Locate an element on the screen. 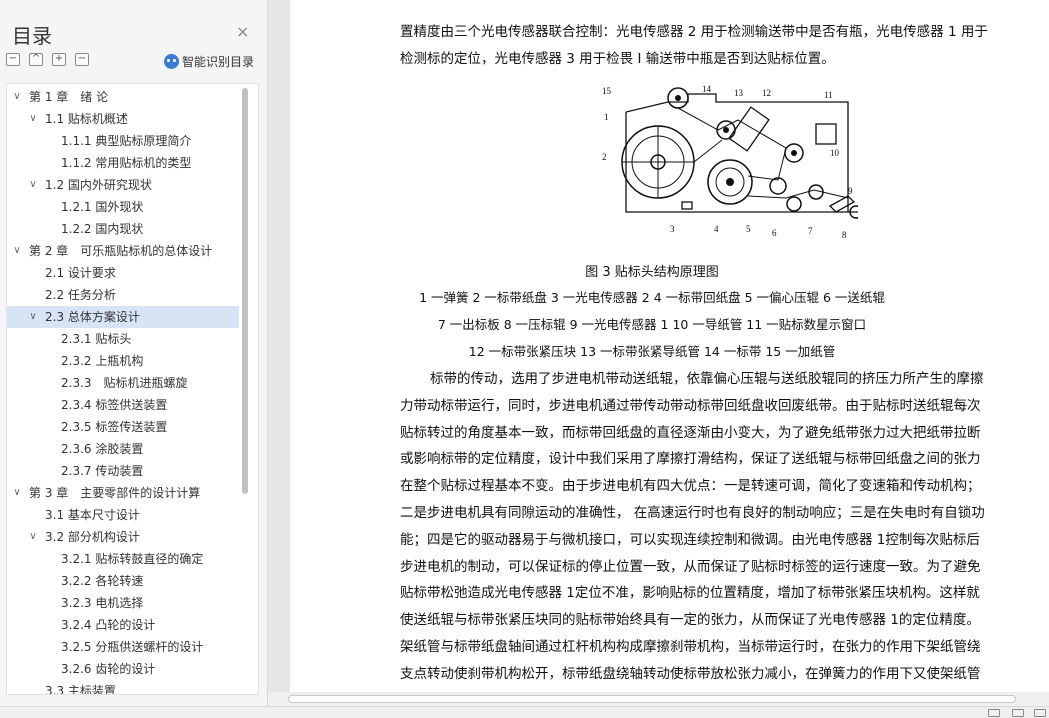 The height and width of the screenshot is (718, 1049). toc-item: 3.2.5 分瓶供送螺杆的设计 is located at coordinates (123, 647).